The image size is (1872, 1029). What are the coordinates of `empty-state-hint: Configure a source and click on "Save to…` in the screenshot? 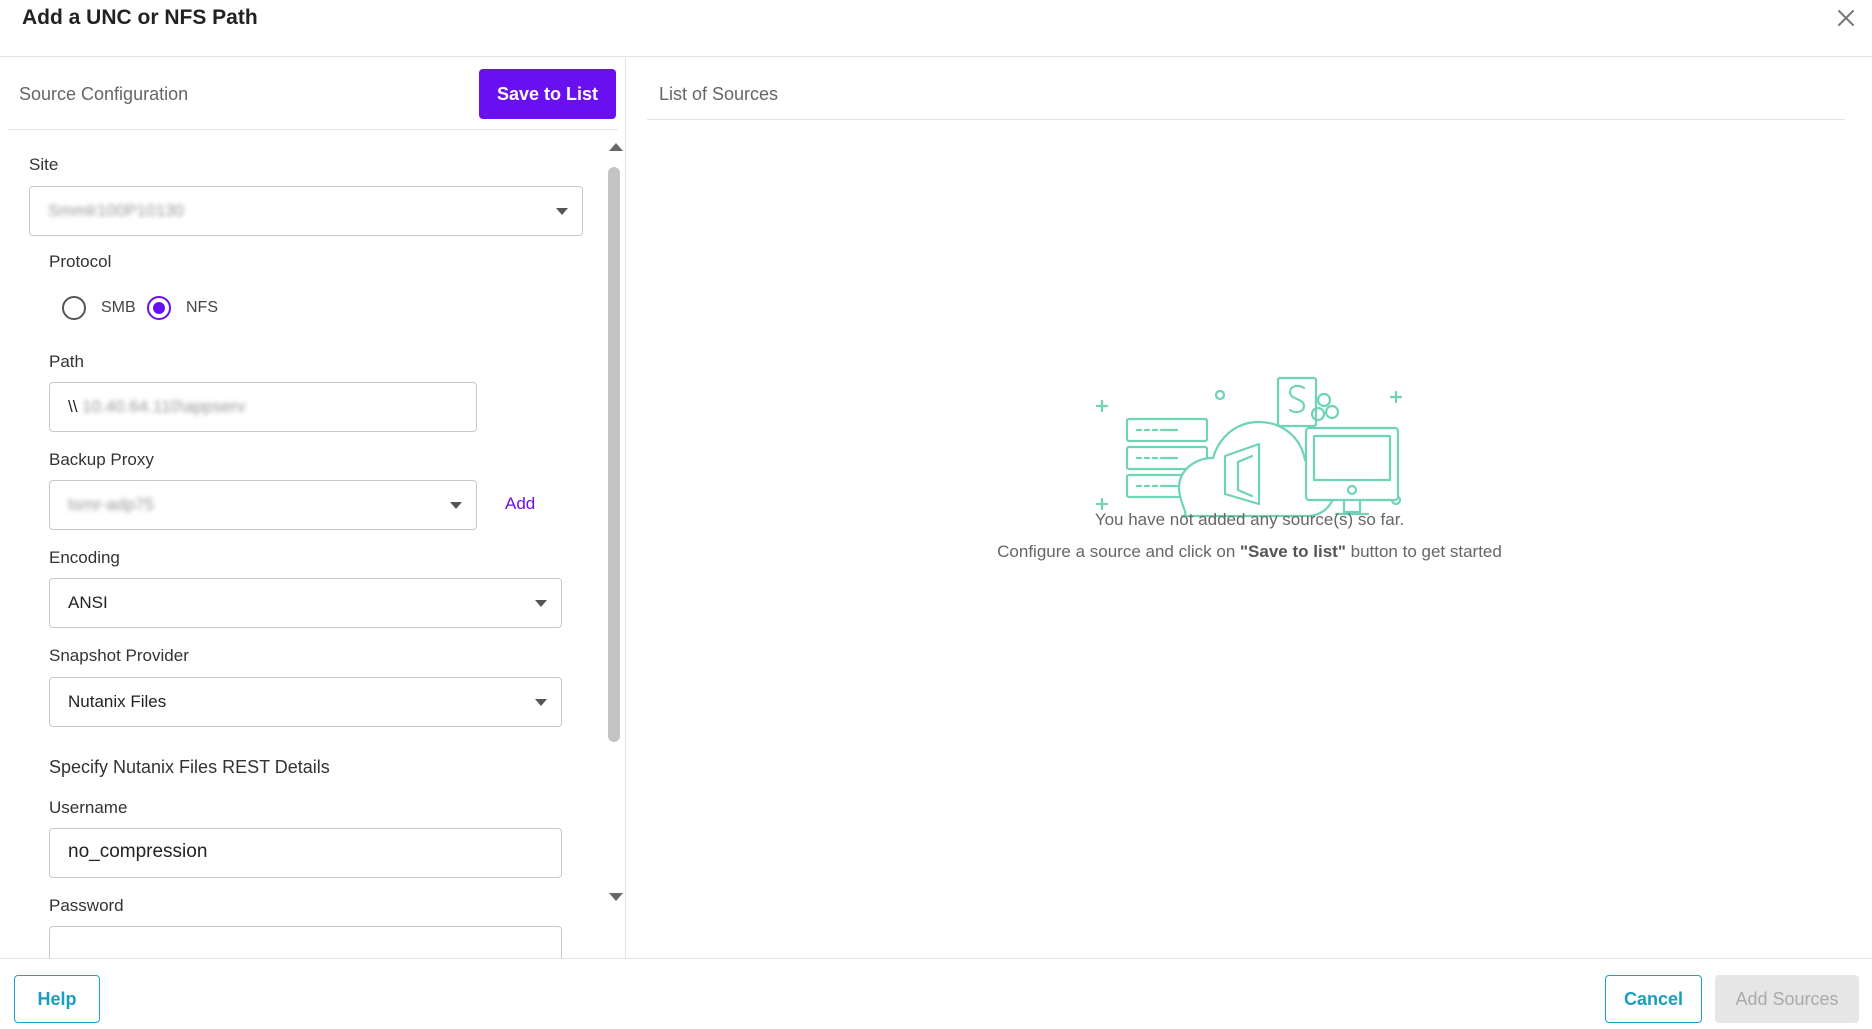 It's located at (1249, 552).